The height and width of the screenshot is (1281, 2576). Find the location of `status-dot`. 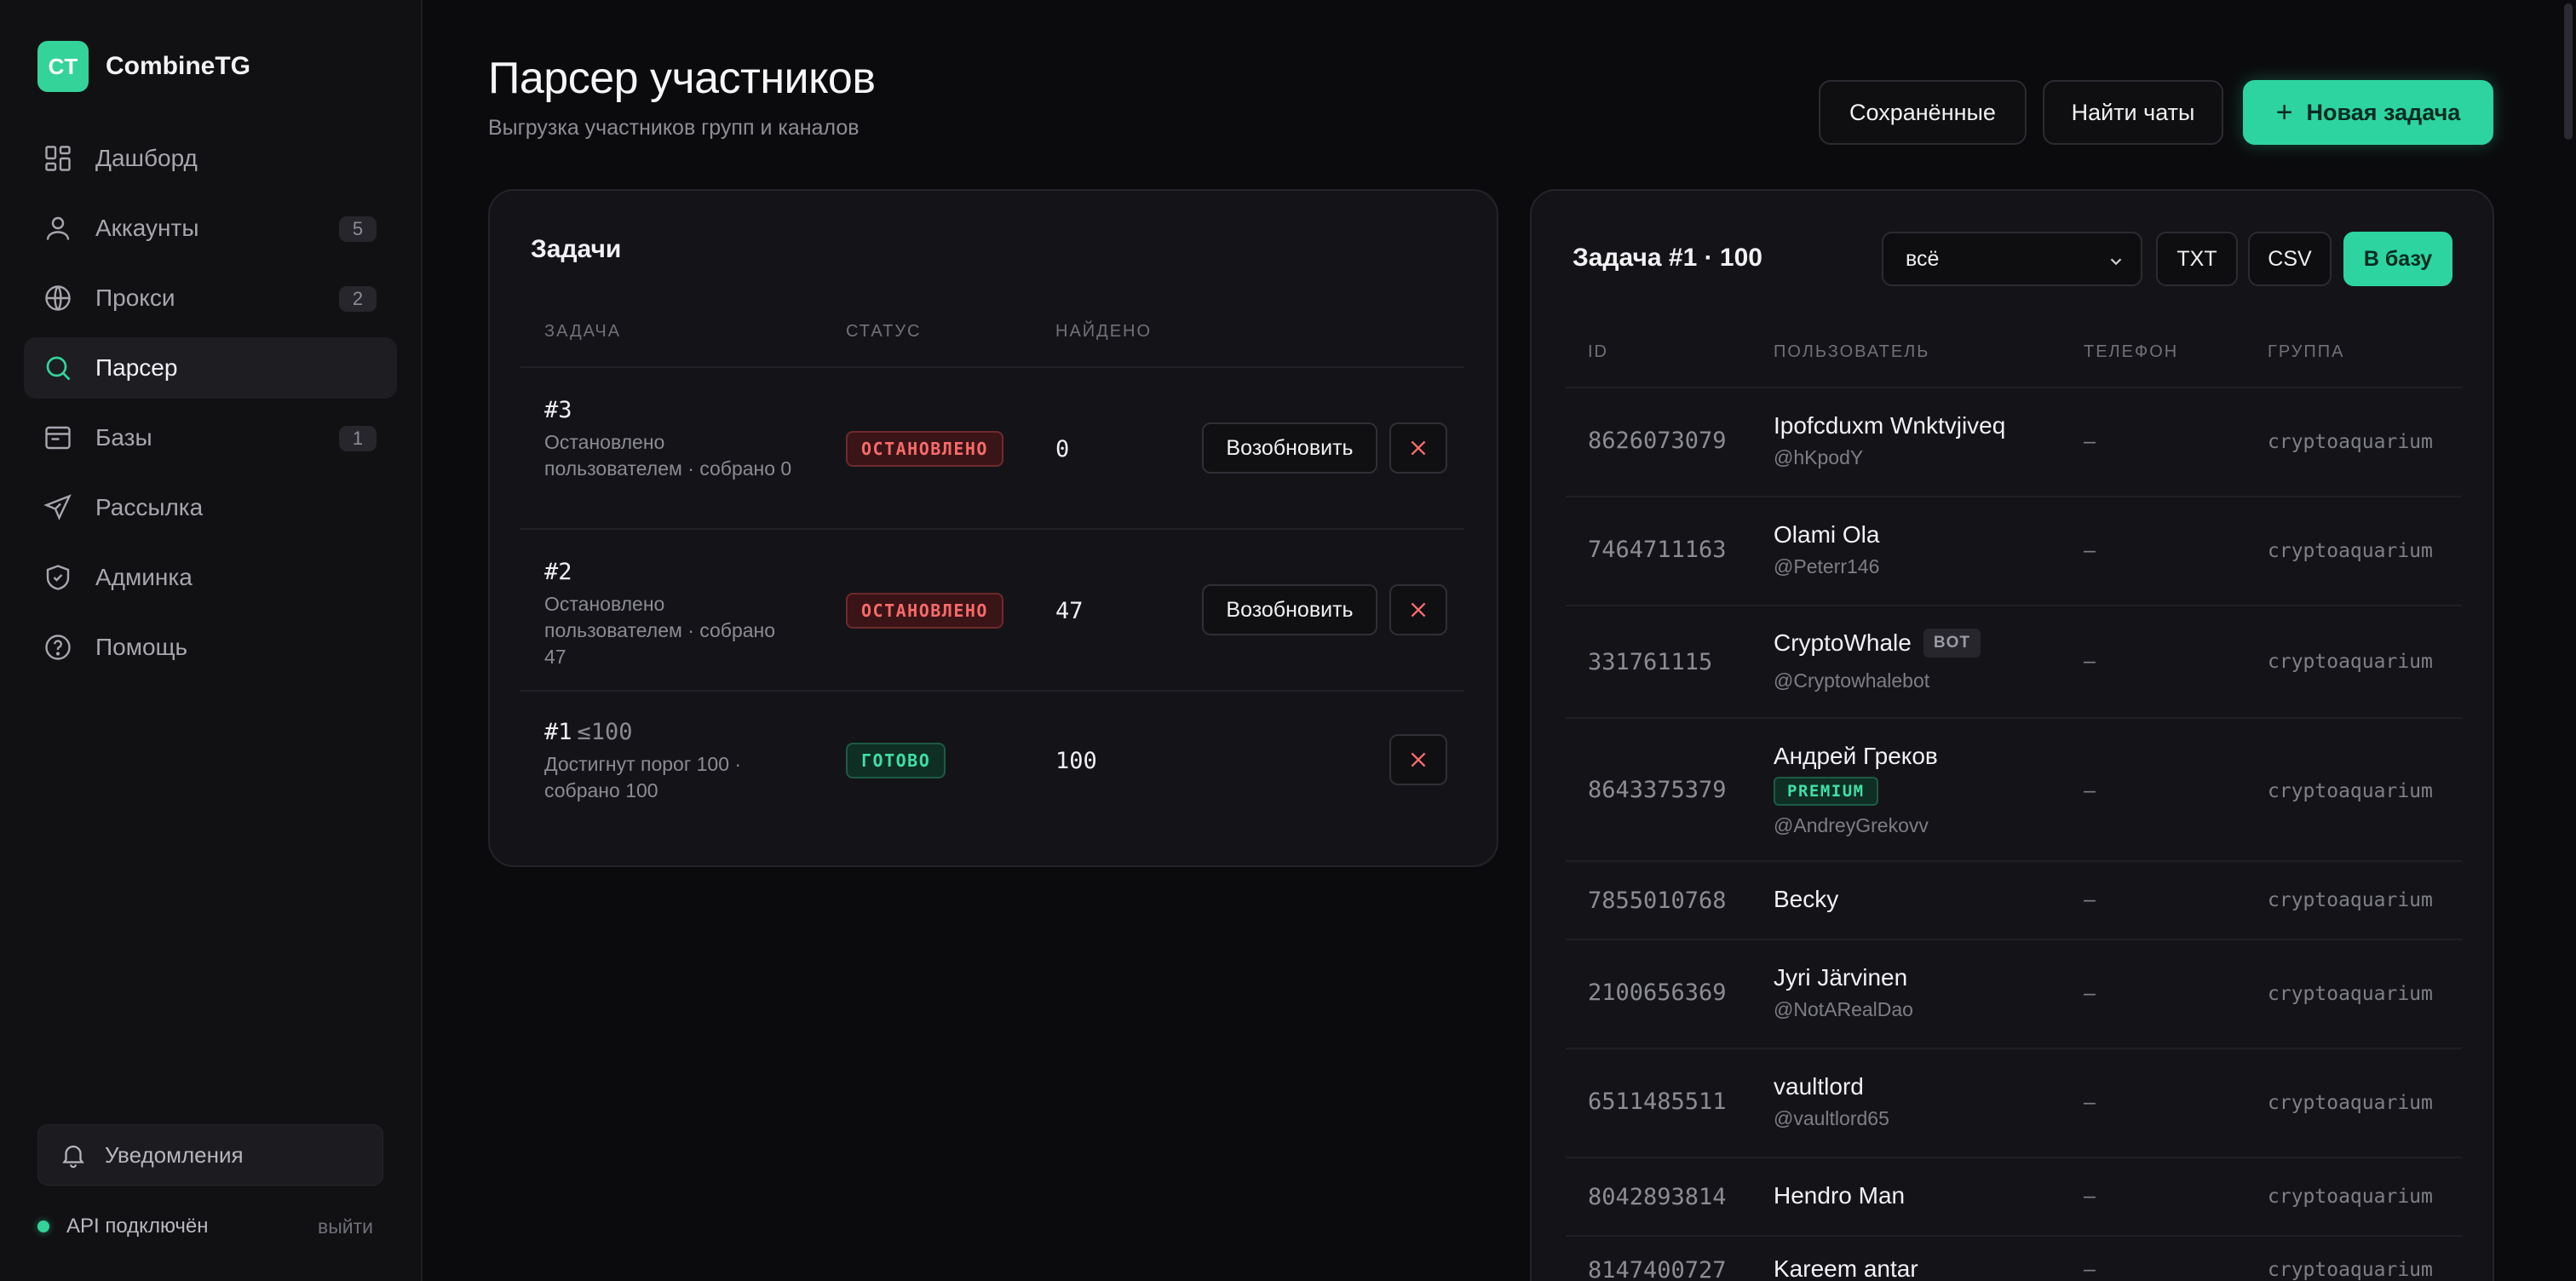

status-dot is located at coordinates (43, 1226).